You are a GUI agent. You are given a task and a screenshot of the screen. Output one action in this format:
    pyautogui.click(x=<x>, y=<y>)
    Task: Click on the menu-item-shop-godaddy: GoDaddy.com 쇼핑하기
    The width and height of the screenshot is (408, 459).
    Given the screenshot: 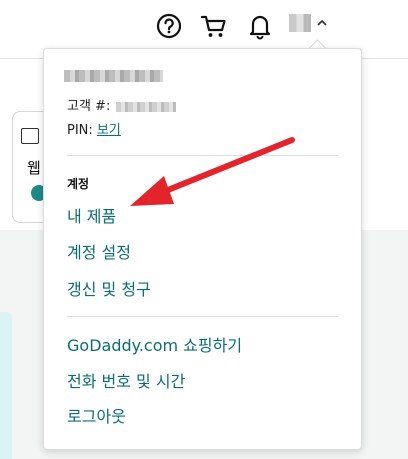 What is the action you would take?
    pyautogui.click(x=154, y=344)
    